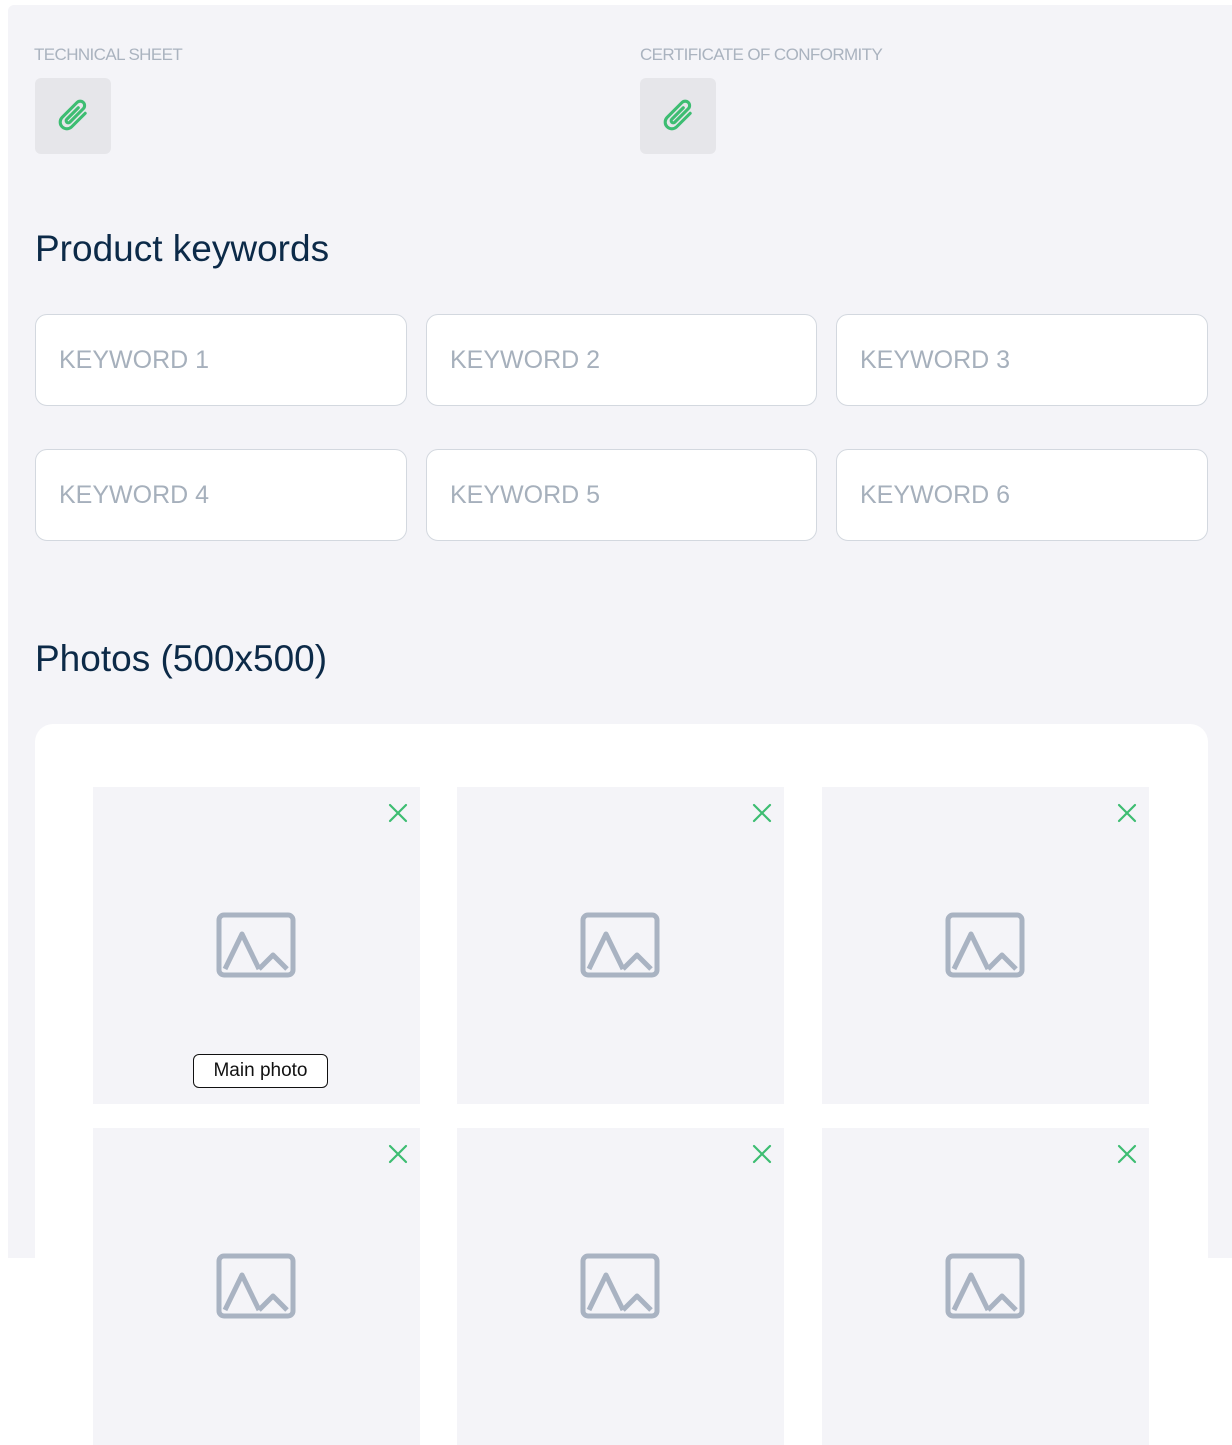 This screenshot has width=1232, height=1445. Describe the element at coordinates (181, 658) in the screenshot. I see `photos-title: Photos (500x500)` at that location.